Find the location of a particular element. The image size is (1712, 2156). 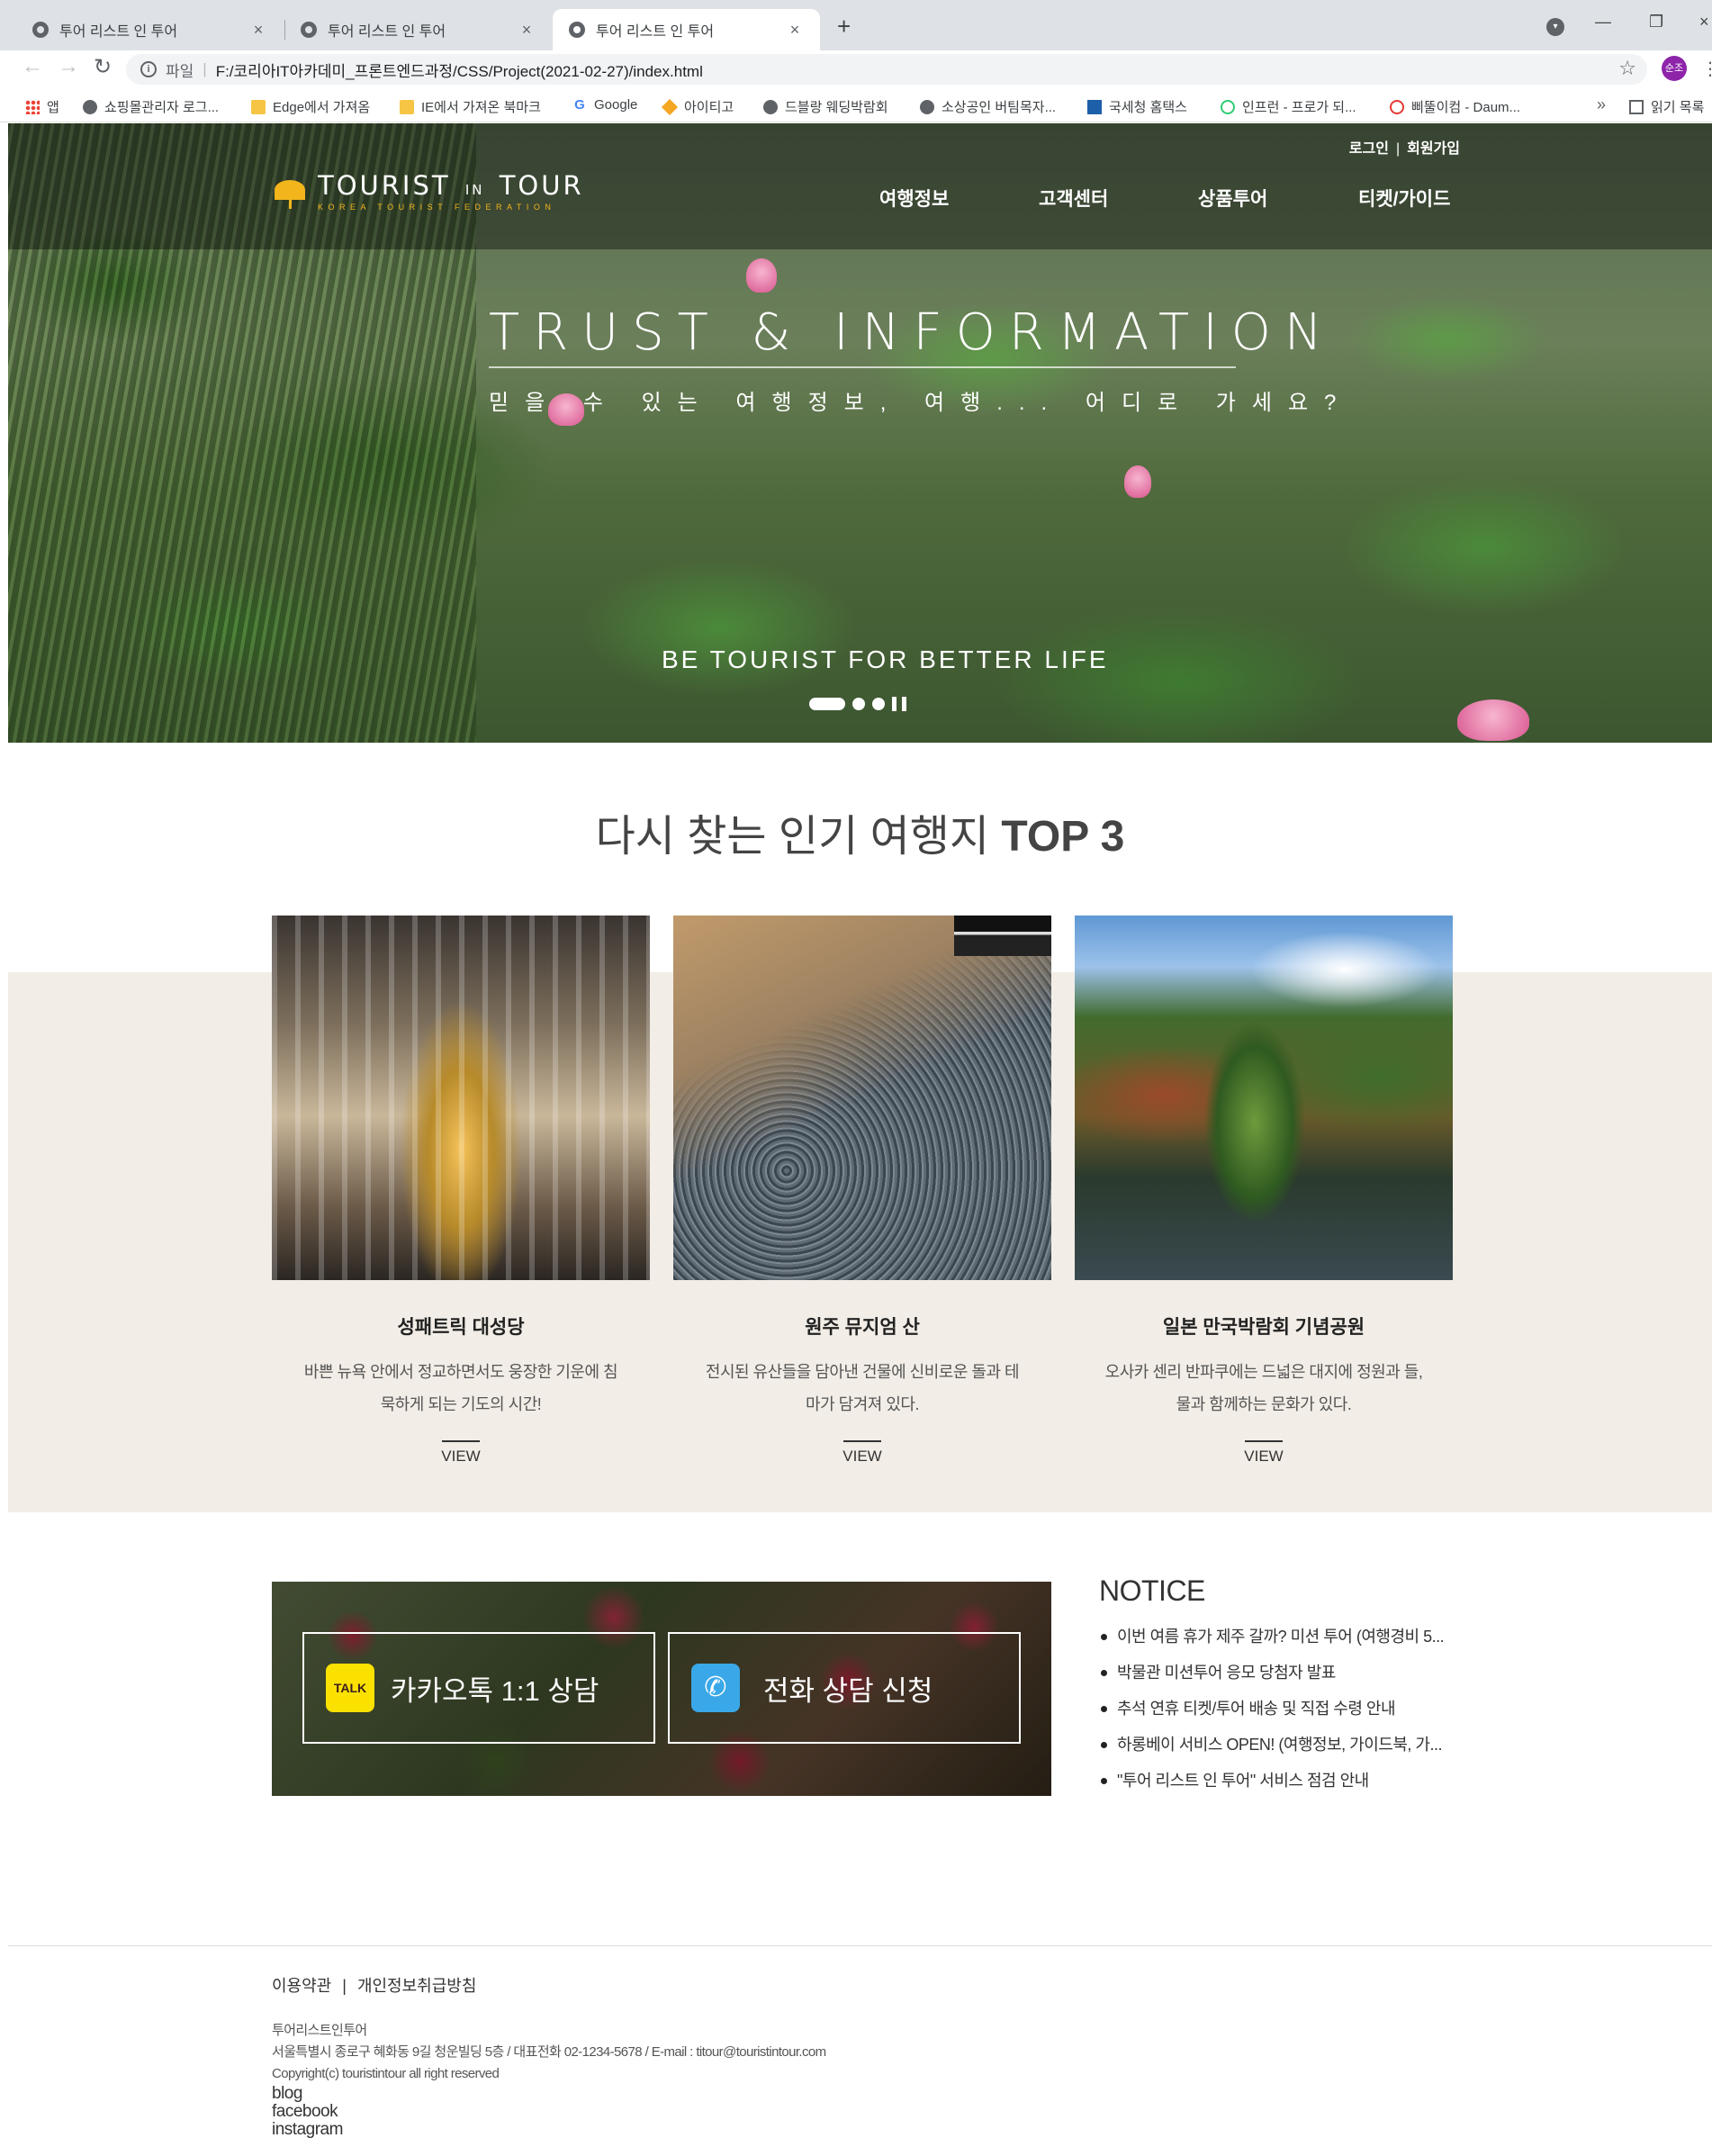

info-icon: i is located at coordinates (148, 69).